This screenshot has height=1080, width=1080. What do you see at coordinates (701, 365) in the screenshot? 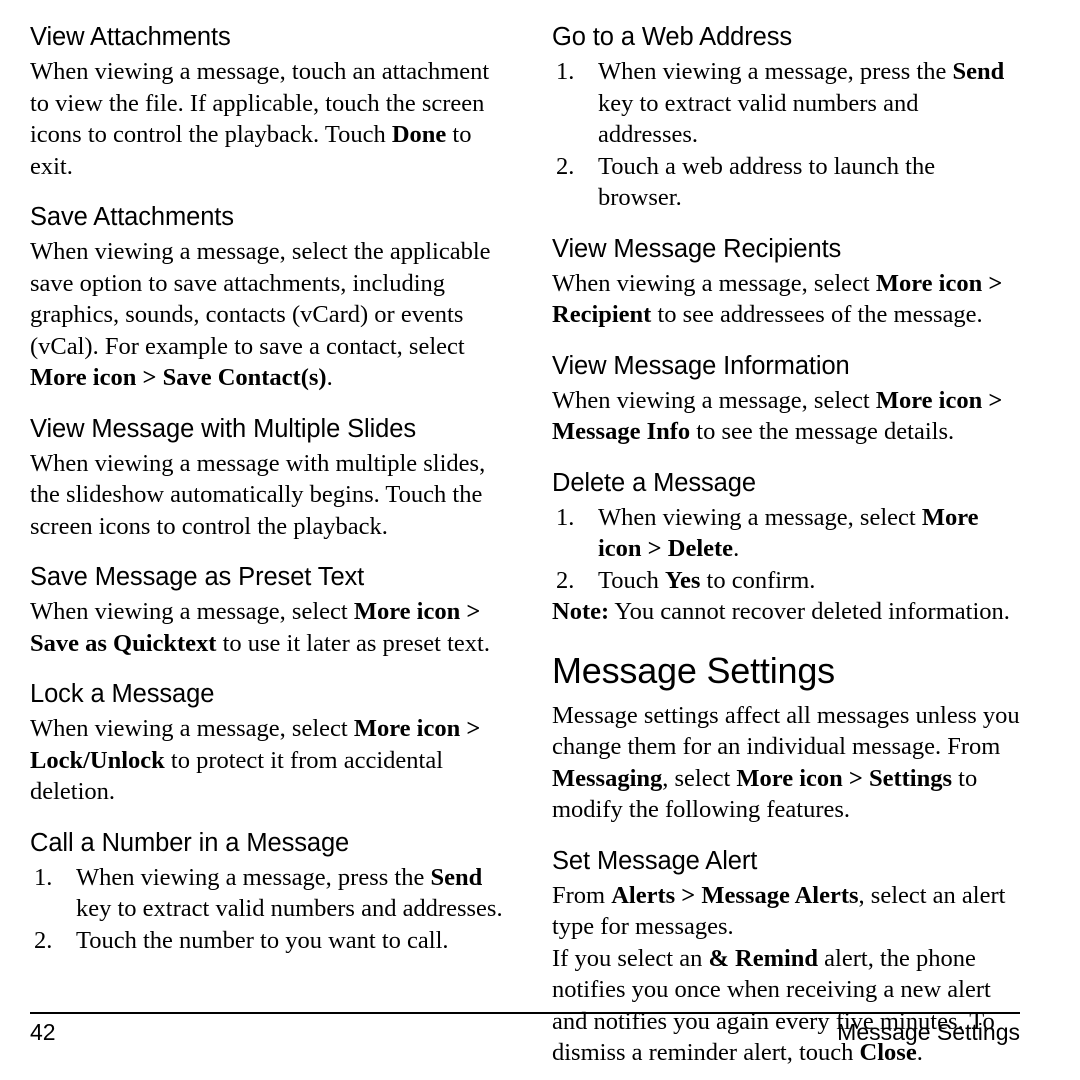
I see `section-heading: View Message Information` at bounding box center [701, 365].